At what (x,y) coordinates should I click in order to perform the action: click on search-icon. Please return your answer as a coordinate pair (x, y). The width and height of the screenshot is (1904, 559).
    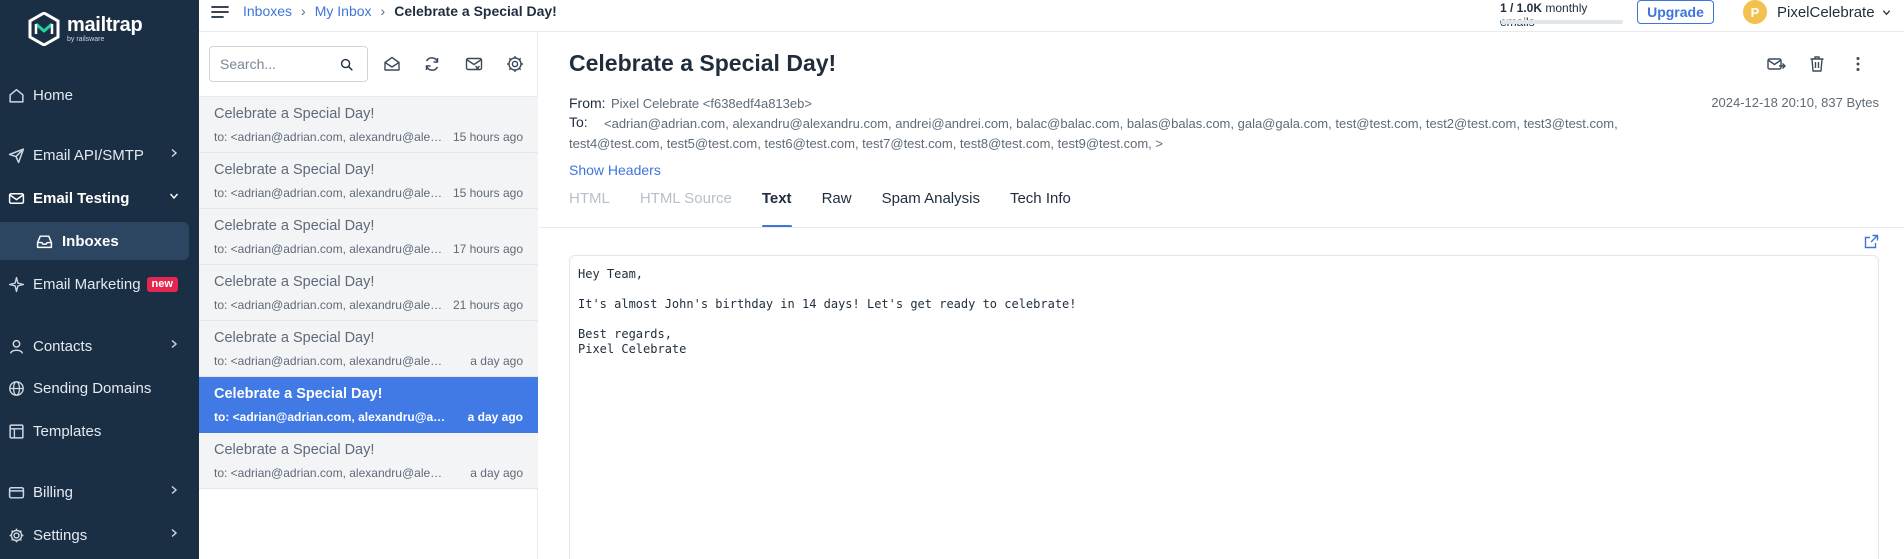
    Looking at the image, I should click on (346, 64).